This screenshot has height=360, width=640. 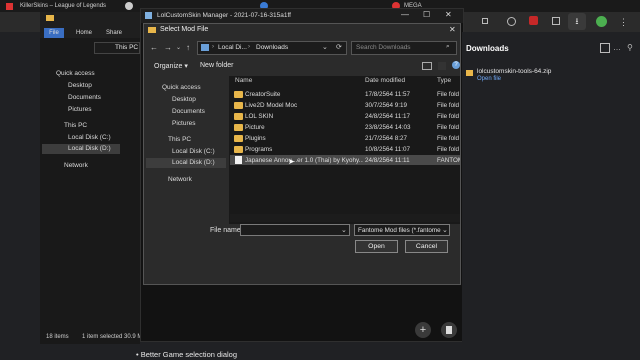 I want to click on close-button: ✕, so click(x=448, y=14).